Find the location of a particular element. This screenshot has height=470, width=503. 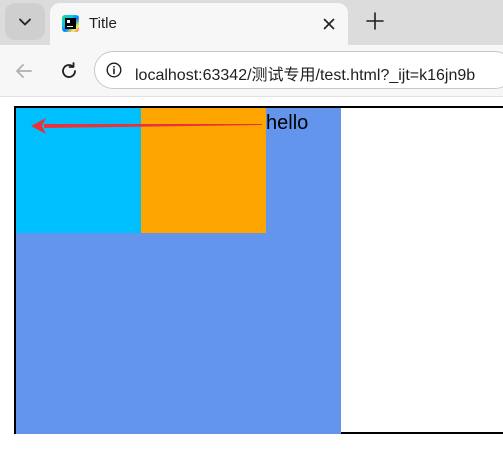

info-icon is located at coordinates (114, 70).